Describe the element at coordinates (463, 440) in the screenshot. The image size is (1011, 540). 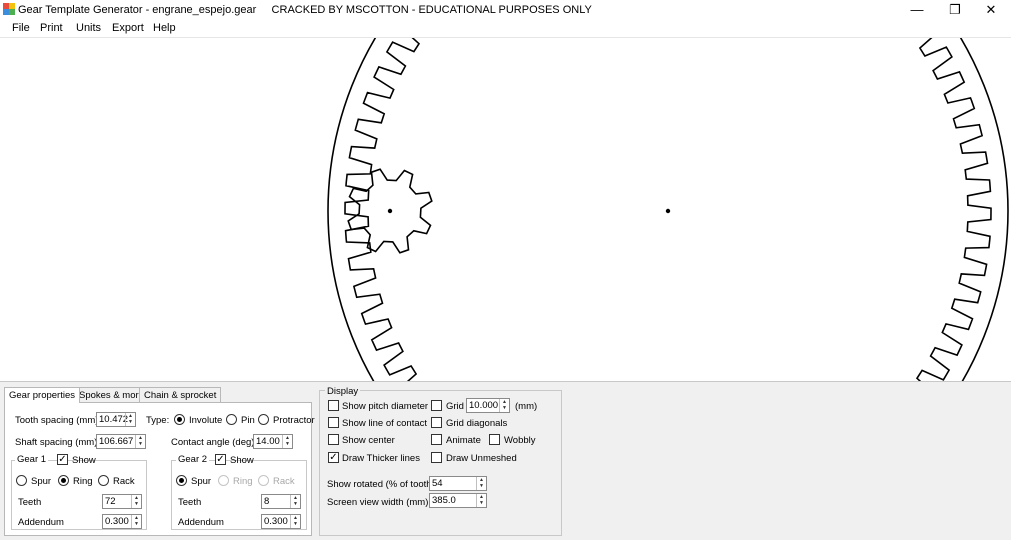
I see `animate-label: Animate` at that location.